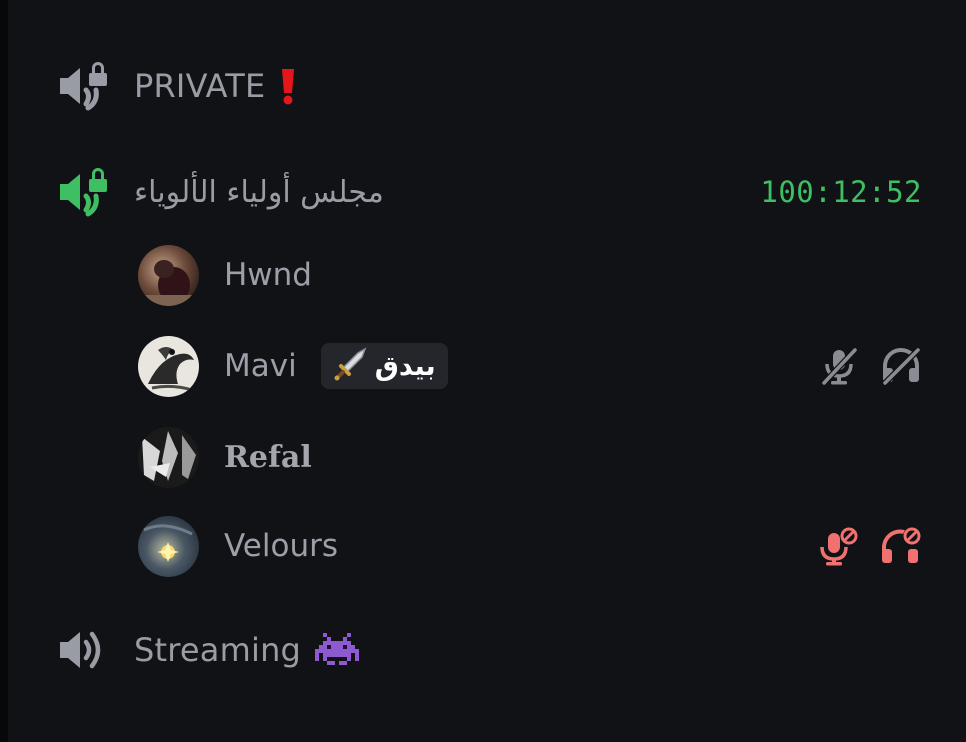  I want to click on channel-private: PRIVATE, so click(489, 86).